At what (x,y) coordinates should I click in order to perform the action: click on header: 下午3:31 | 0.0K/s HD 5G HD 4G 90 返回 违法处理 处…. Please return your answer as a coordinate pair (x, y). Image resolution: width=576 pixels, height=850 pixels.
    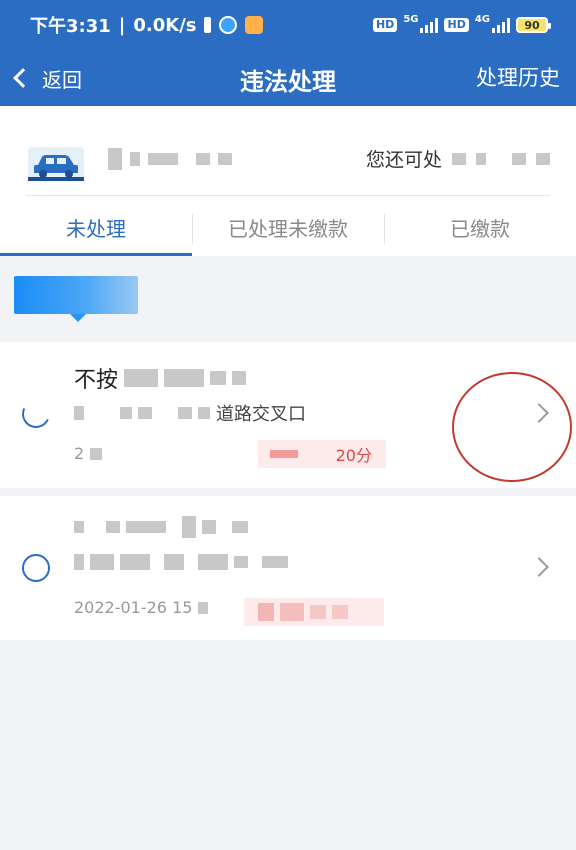
    Looking at the image, I should click on (288, 53).